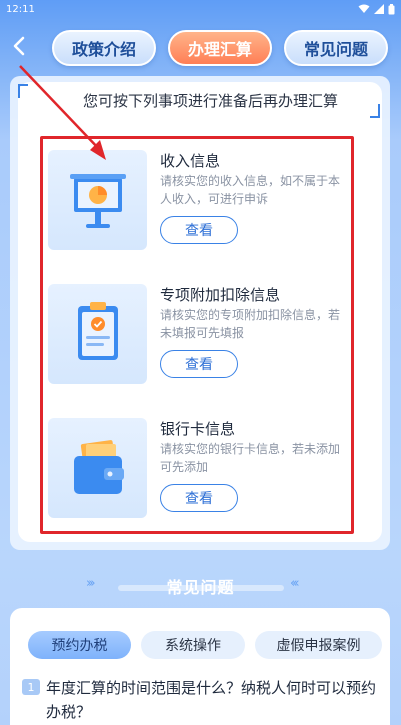  I want to click on tab-policy-intro: 政策介绍, so click(104, 48).